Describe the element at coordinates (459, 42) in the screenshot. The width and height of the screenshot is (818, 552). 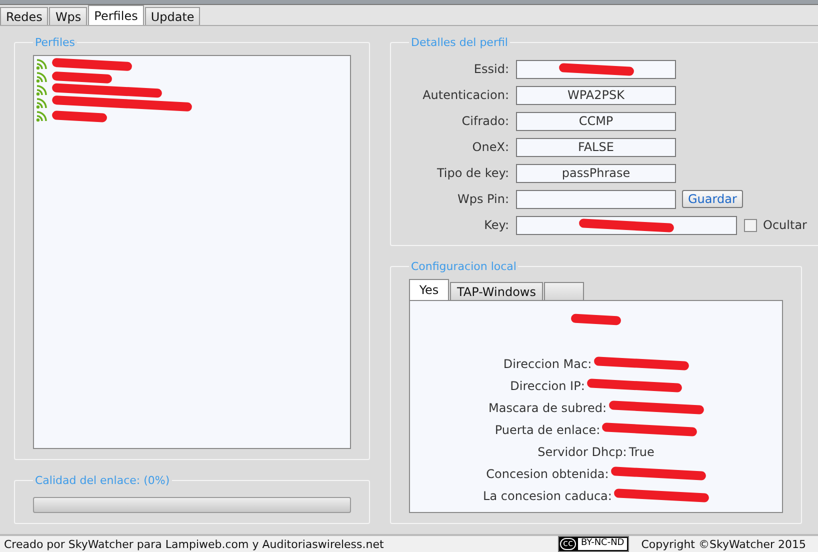
I see `panel-title: Detalles del perfil` at that location.